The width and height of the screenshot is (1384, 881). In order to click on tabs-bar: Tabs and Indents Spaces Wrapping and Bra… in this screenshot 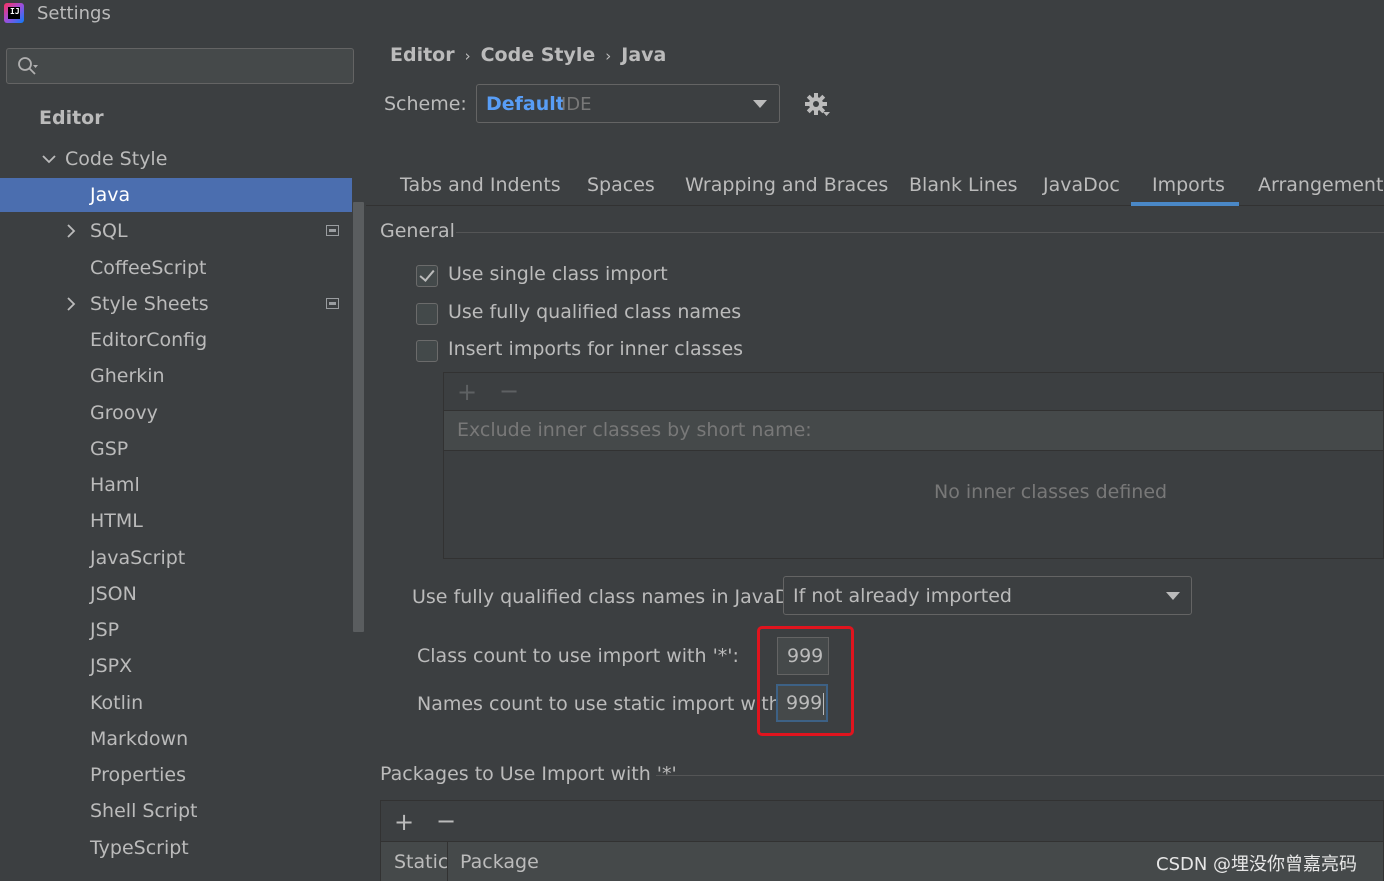, I will do `click(875, 185)`.